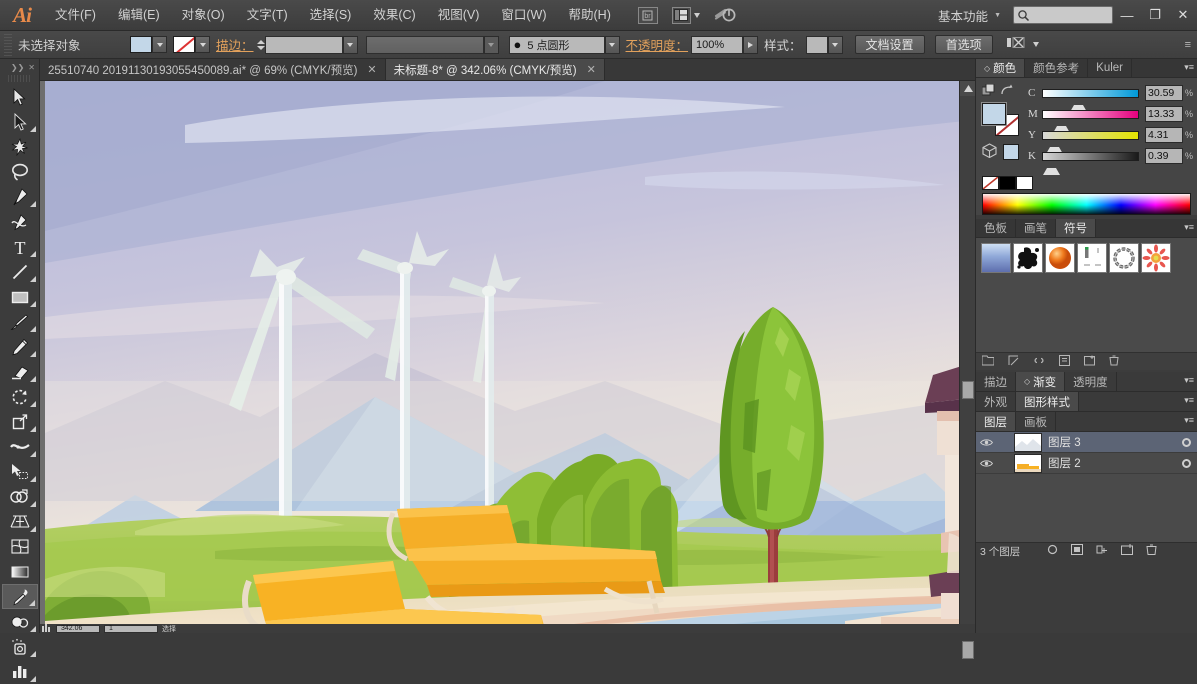 The width and height of the screenshot is (1197, 684). What do you see at coordinates (987, 68) in the screenshot?
I see `panel-collapse-icon: ◇` at bounding box center [987, 68].